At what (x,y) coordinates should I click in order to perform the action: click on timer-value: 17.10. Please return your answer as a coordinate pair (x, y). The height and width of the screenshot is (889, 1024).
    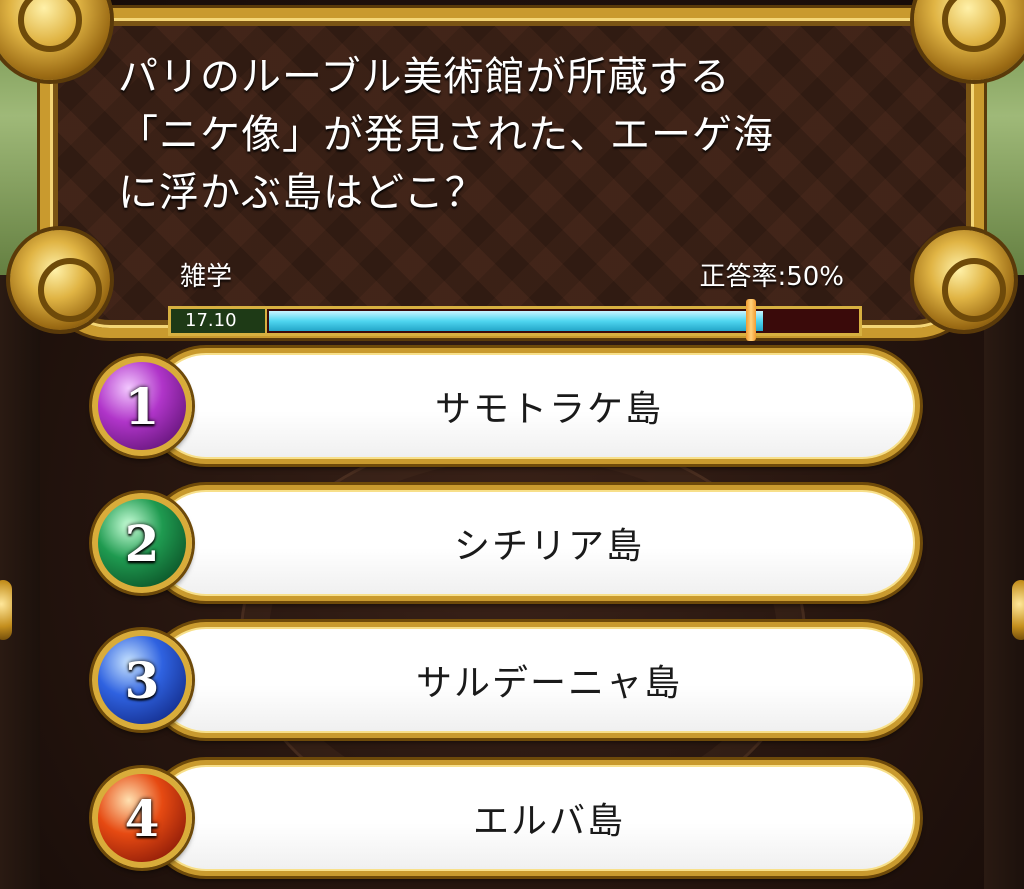
    Looking at the image, I should click on (219, 321).